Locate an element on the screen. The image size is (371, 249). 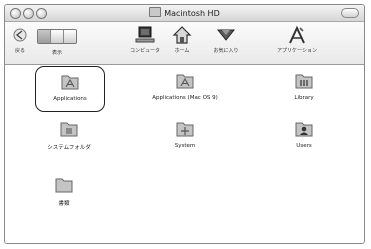
folder-name: Library is located at coordinates (304, 98).